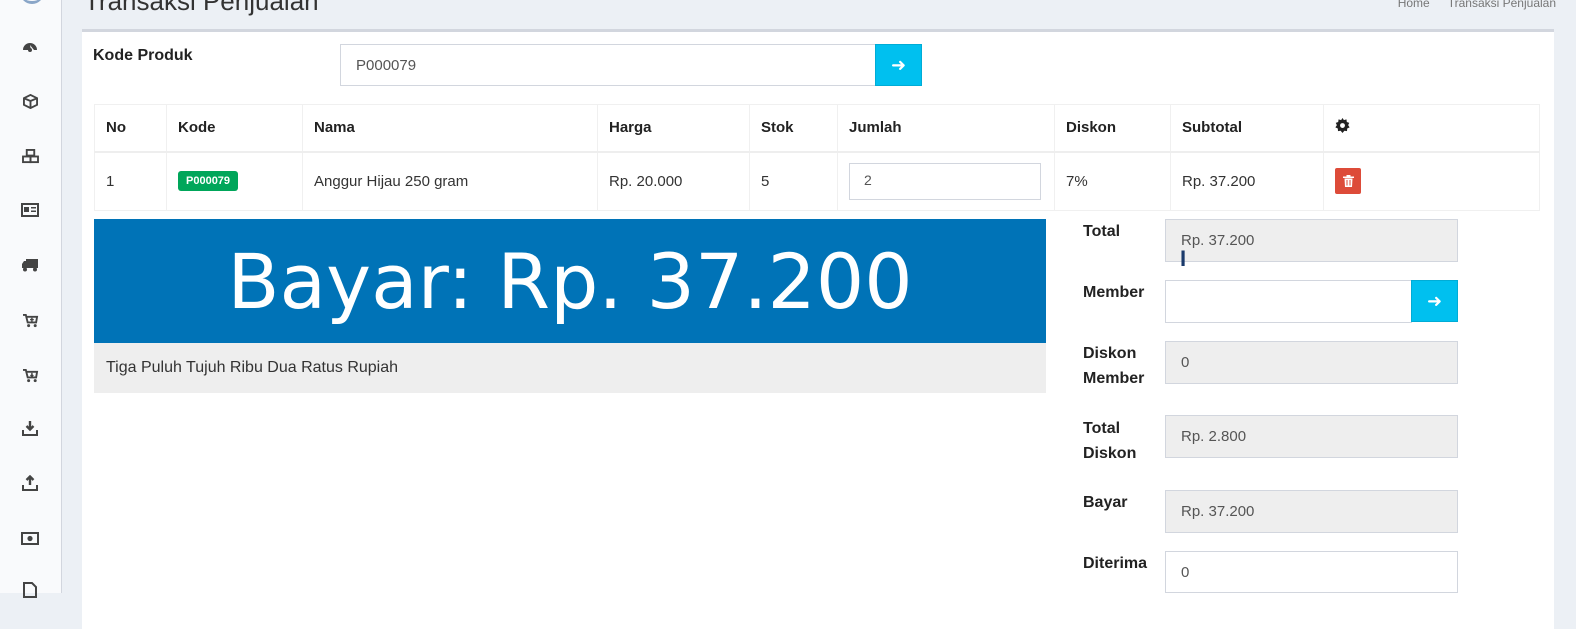 This screenshot has width=1576, height=629. I want to click on col-diskon: Diskon, so click(1112, 128).